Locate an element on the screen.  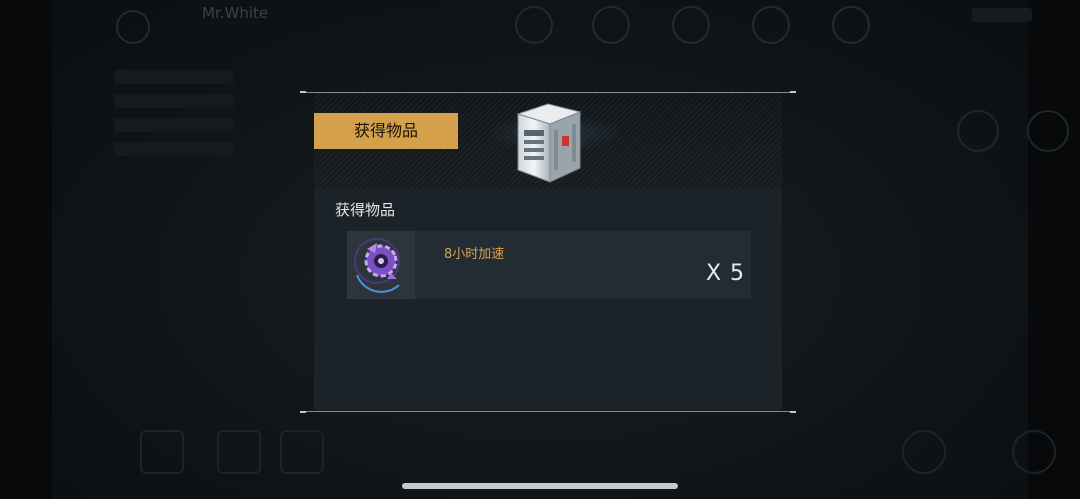
speedup-gear-icon is located at coordinates (377, 265).